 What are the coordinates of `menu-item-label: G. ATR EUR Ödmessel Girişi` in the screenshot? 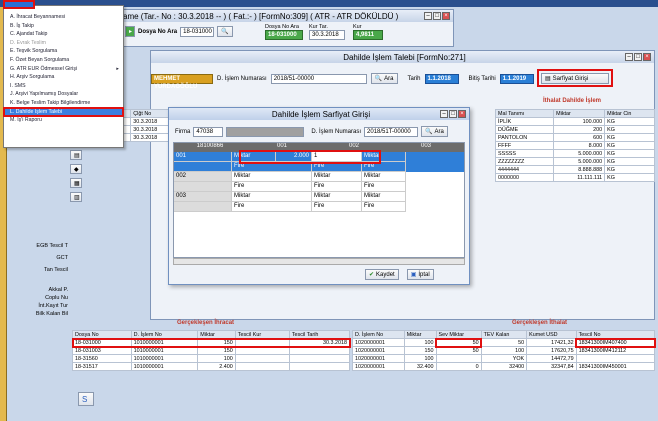 It's located at (44, 68).